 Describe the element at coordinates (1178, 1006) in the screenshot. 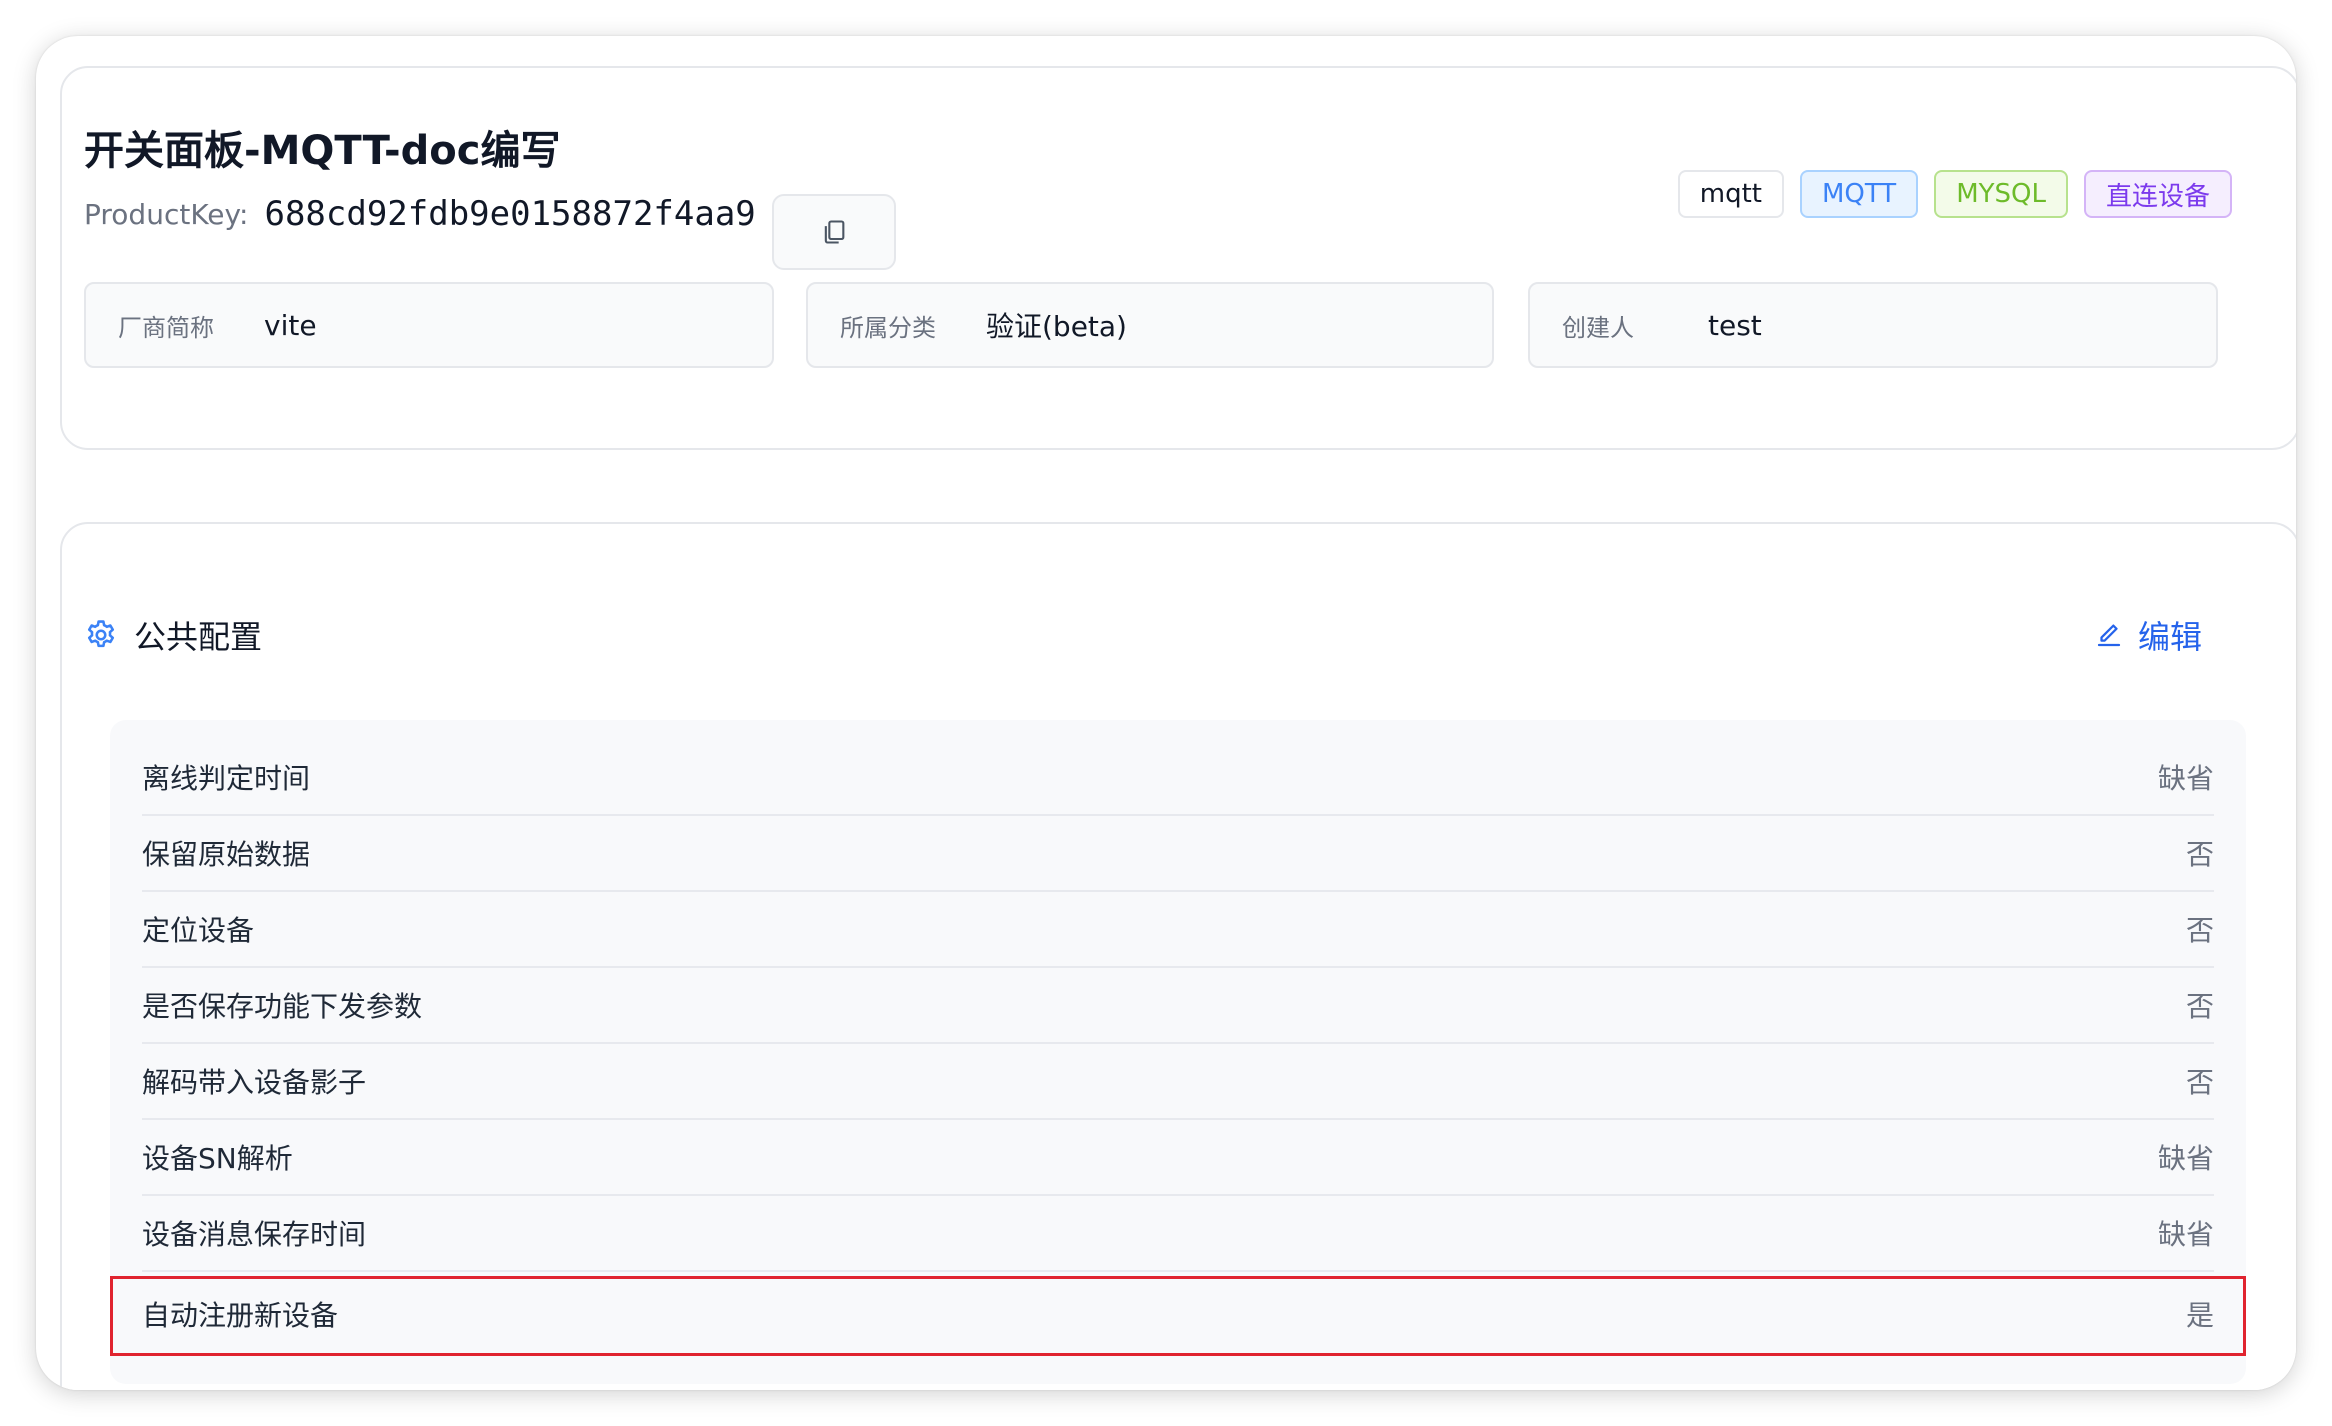

I see `config-row-save-params: 是否保存功能下发参数 否` at that location.